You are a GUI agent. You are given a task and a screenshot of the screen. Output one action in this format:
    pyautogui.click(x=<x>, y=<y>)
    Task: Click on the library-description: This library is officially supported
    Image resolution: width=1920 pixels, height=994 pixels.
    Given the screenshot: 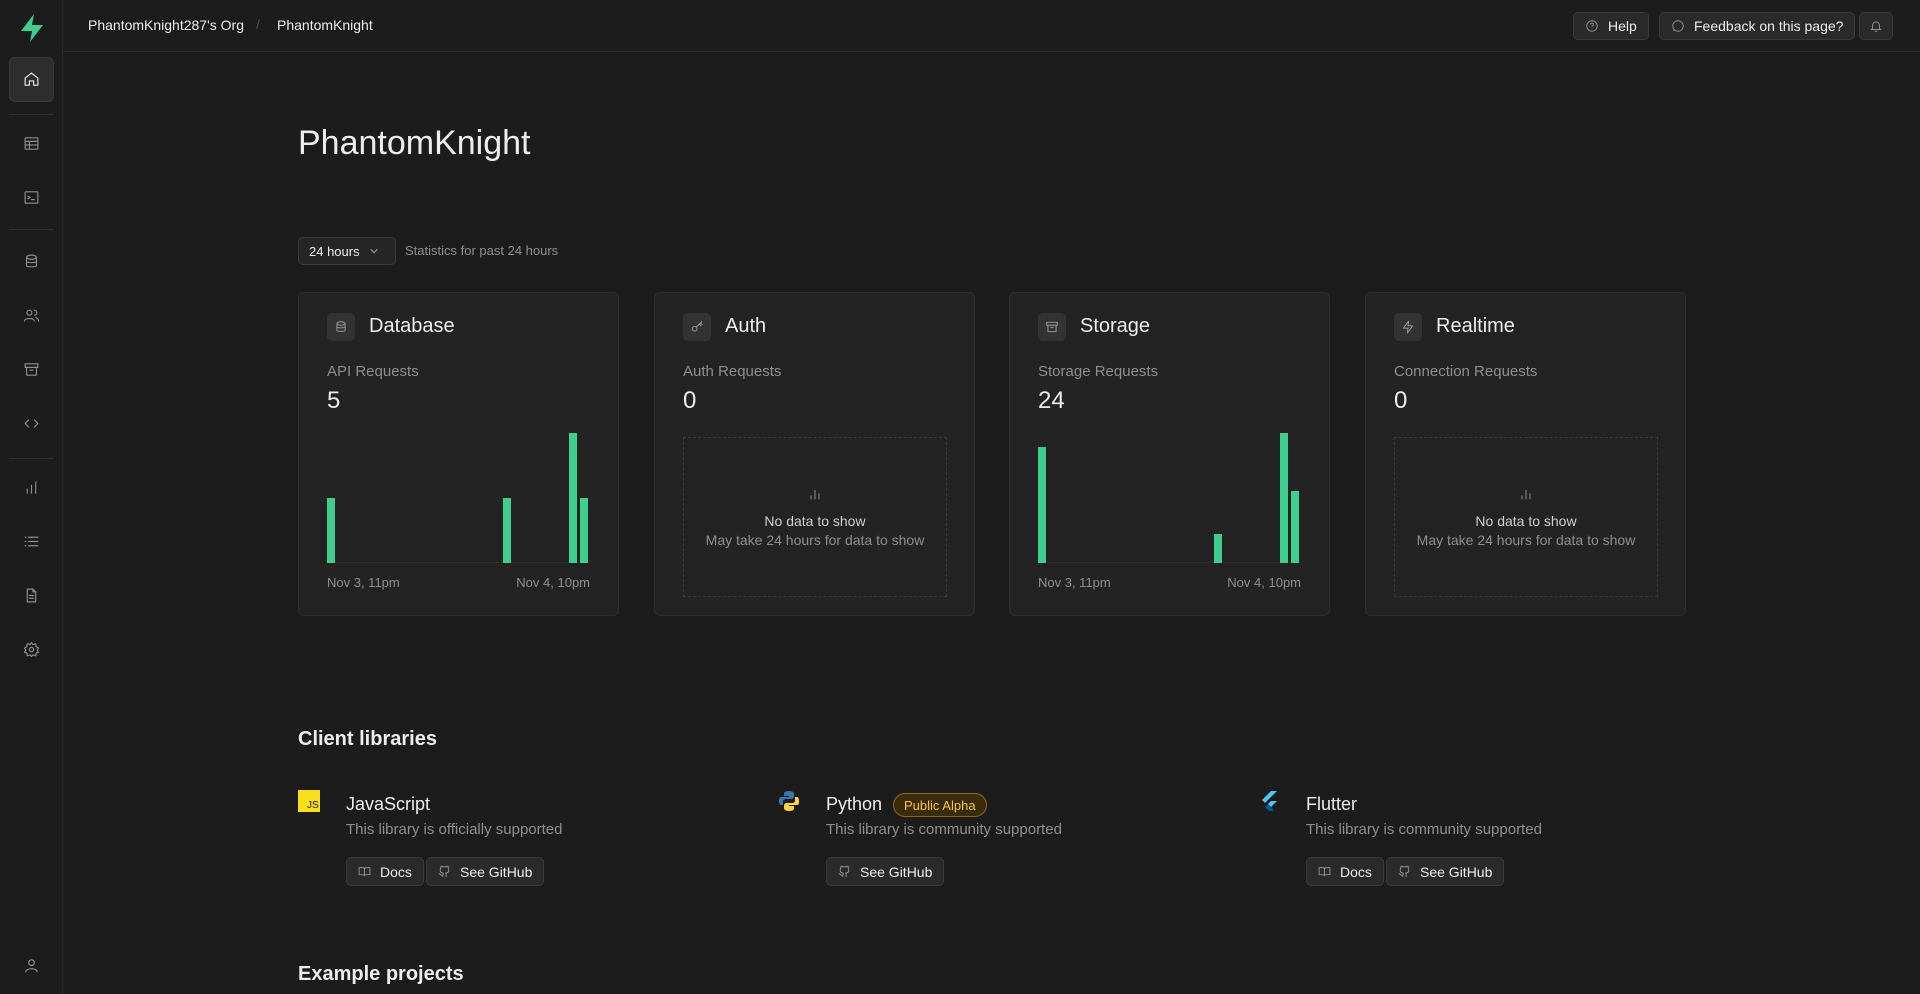 What is the action you would take?
    pyautogui.click(x=454, y=829)
    